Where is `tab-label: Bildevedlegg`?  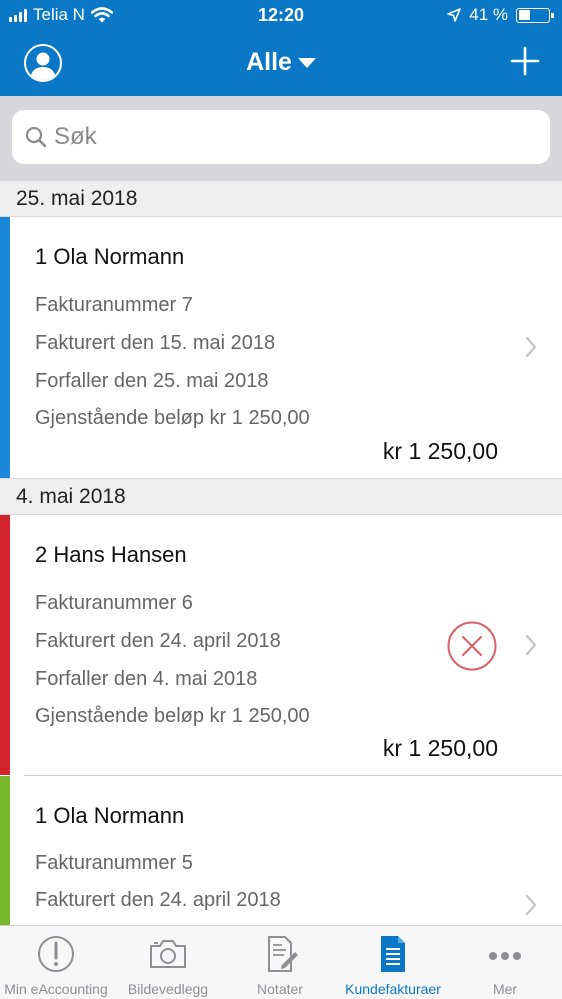 tab-label: Bildevedlegg is located at coordinates (168, 989).